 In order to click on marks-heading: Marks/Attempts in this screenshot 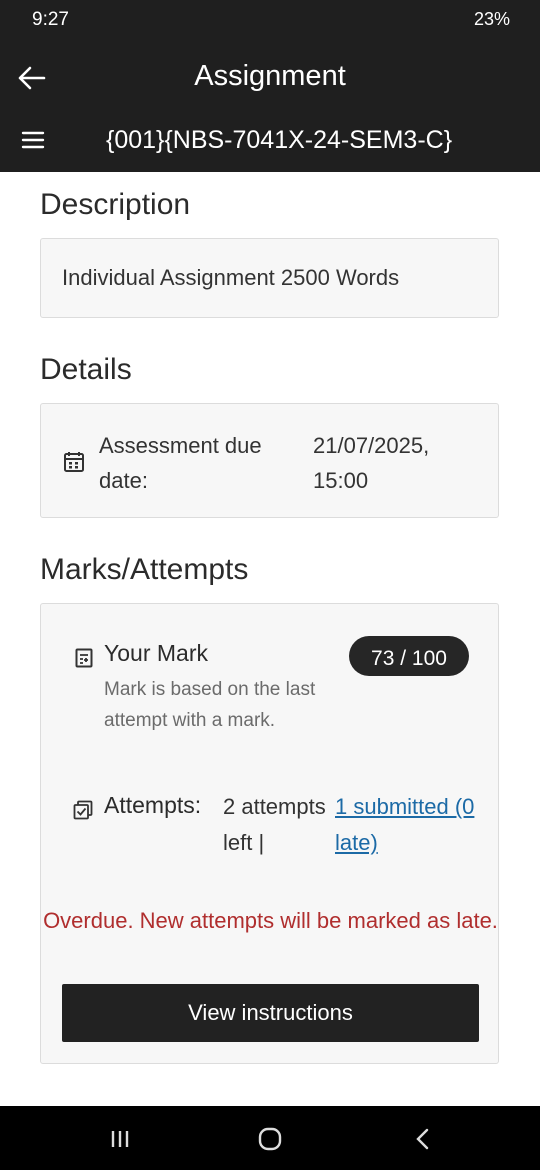, I will do `click(144, 569)`.